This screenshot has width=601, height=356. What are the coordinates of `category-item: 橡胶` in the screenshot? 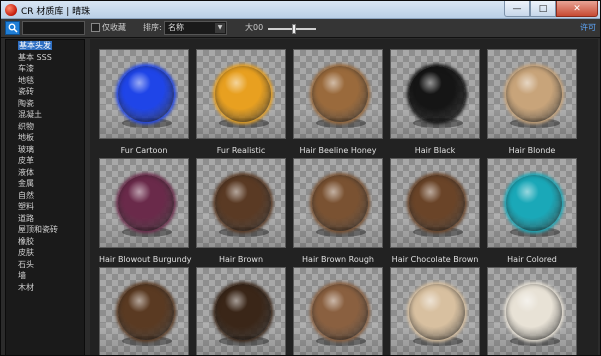 It's located at (45, 242).